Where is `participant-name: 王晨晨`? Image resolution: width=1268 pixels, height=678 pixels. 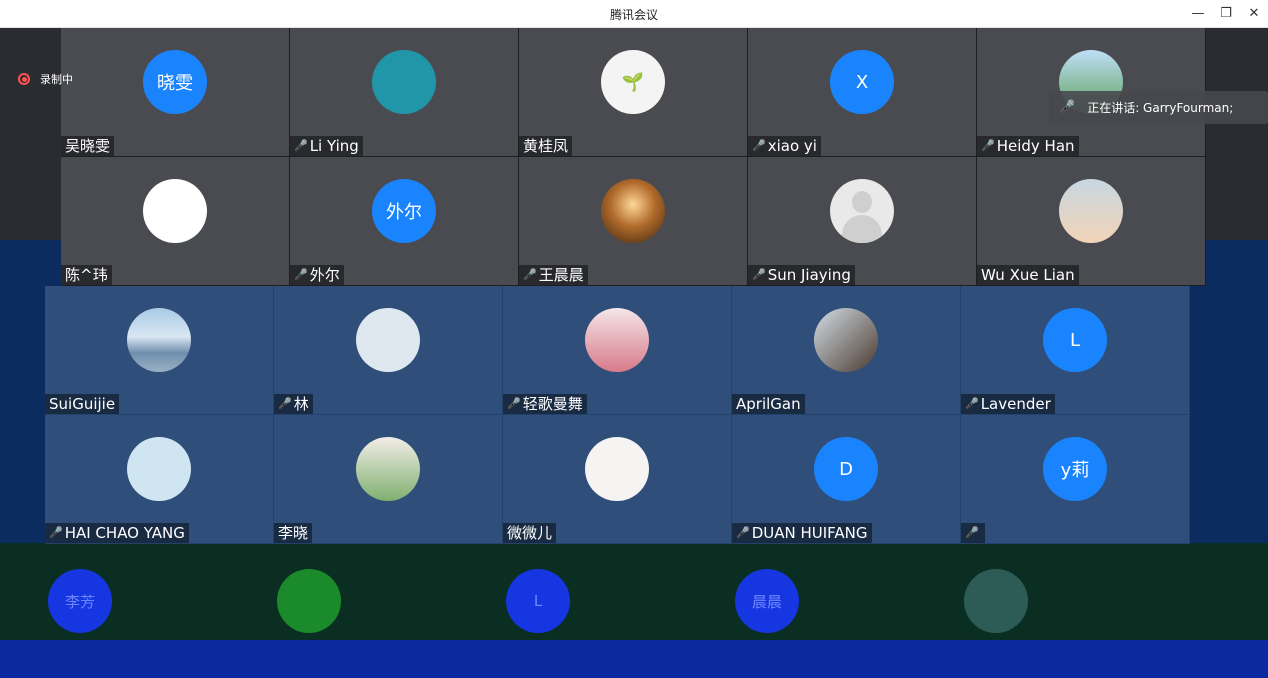
participant-name: 王晨晨 is located at coordinates (561, 275).